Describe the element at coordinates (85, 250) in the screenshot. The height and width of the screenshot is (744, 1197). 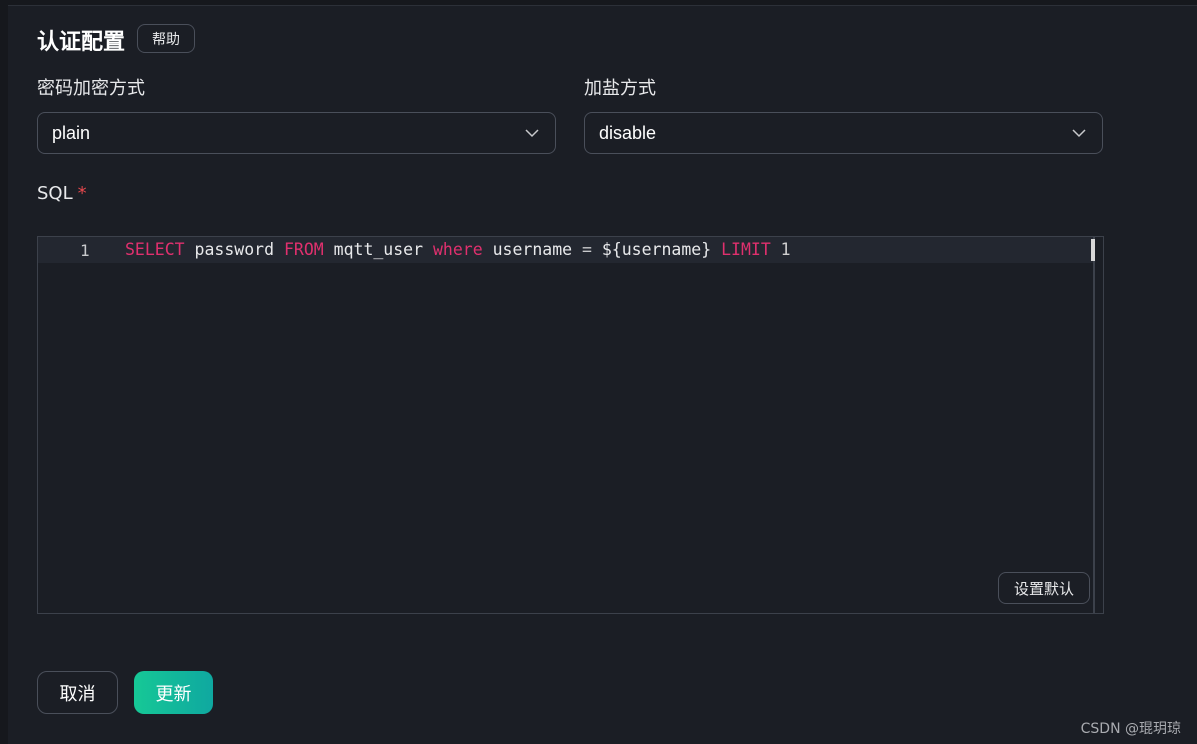
I see `line-number: 1` at that location.